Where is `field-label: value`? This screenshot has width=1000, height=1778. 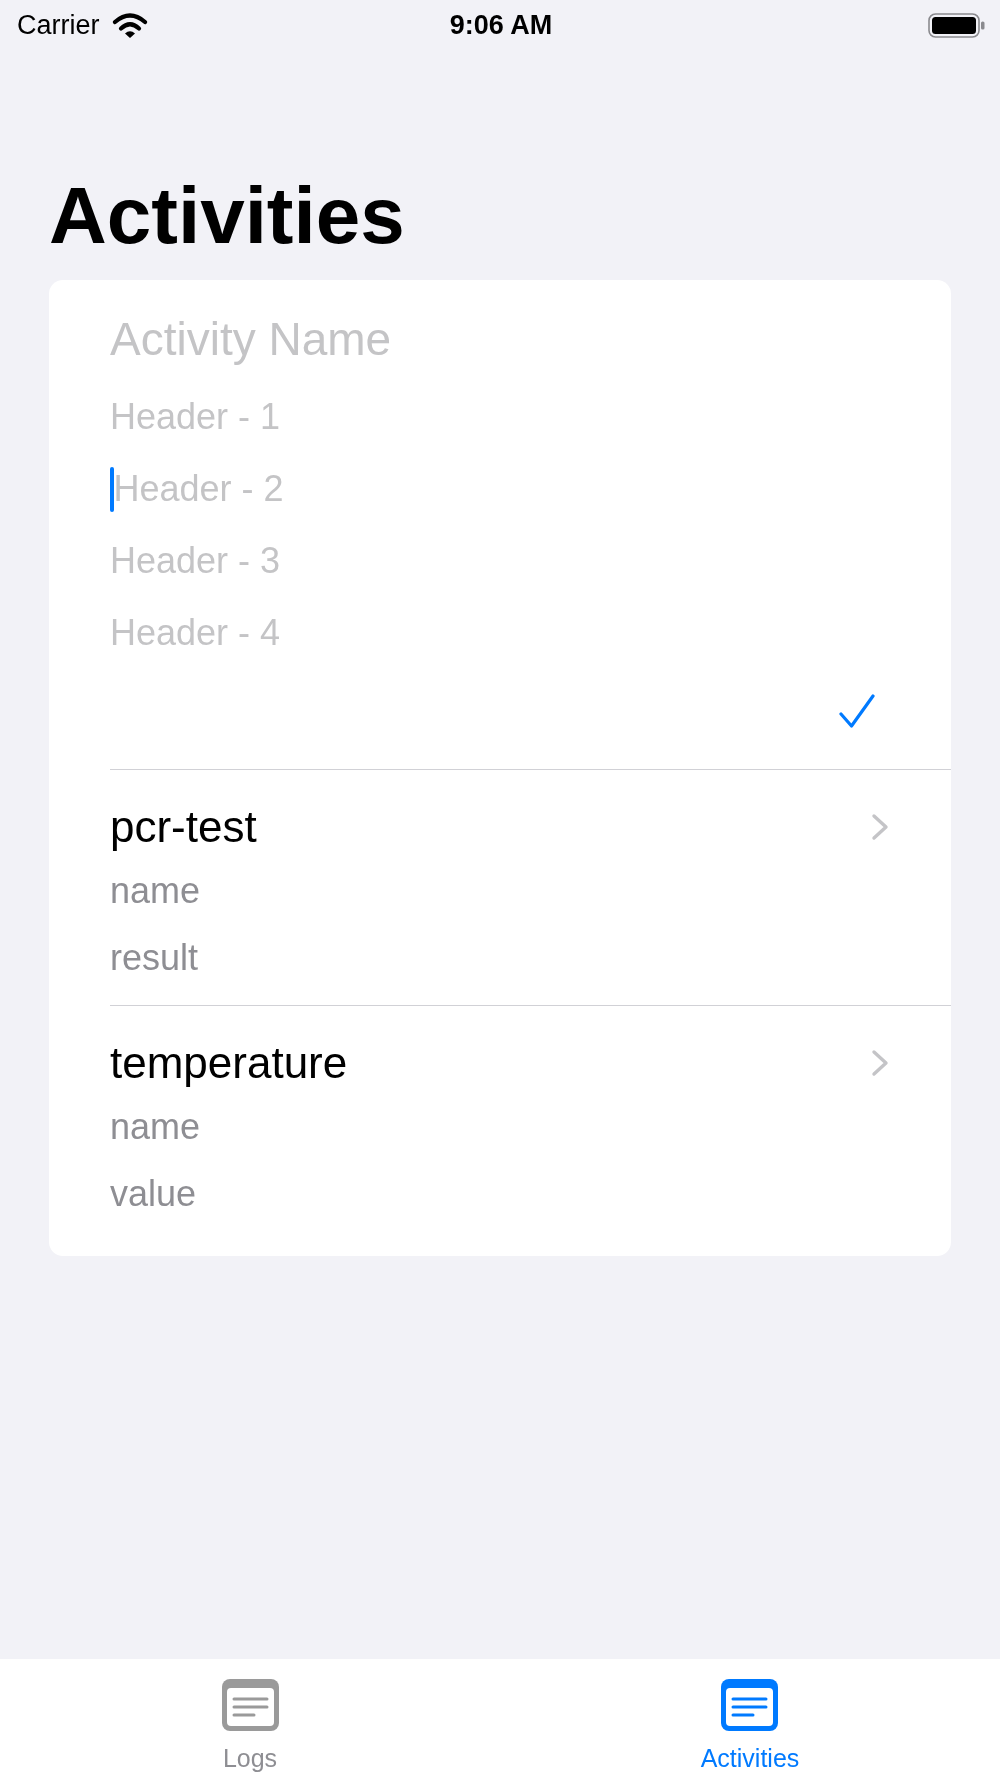 field-label: value is located at coordinates (153, 1194).